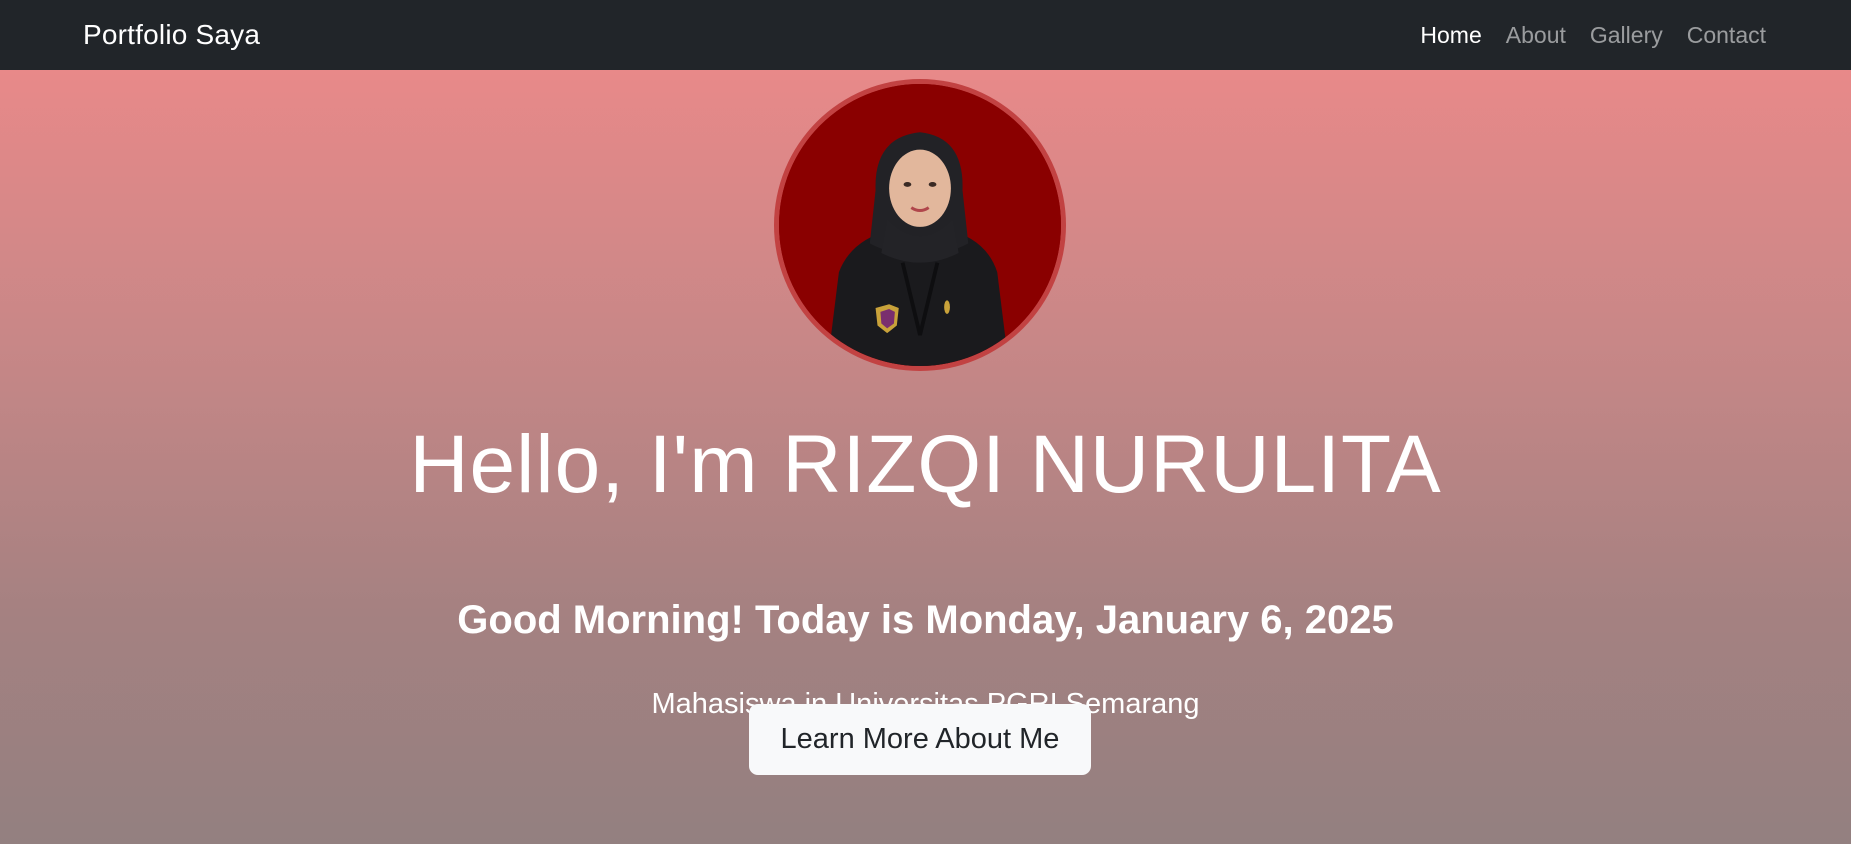  What do you see at coordinates (1536, 35) in the screenshot?
I see `nav-link-about: About` at bounding box center [1536, 35].